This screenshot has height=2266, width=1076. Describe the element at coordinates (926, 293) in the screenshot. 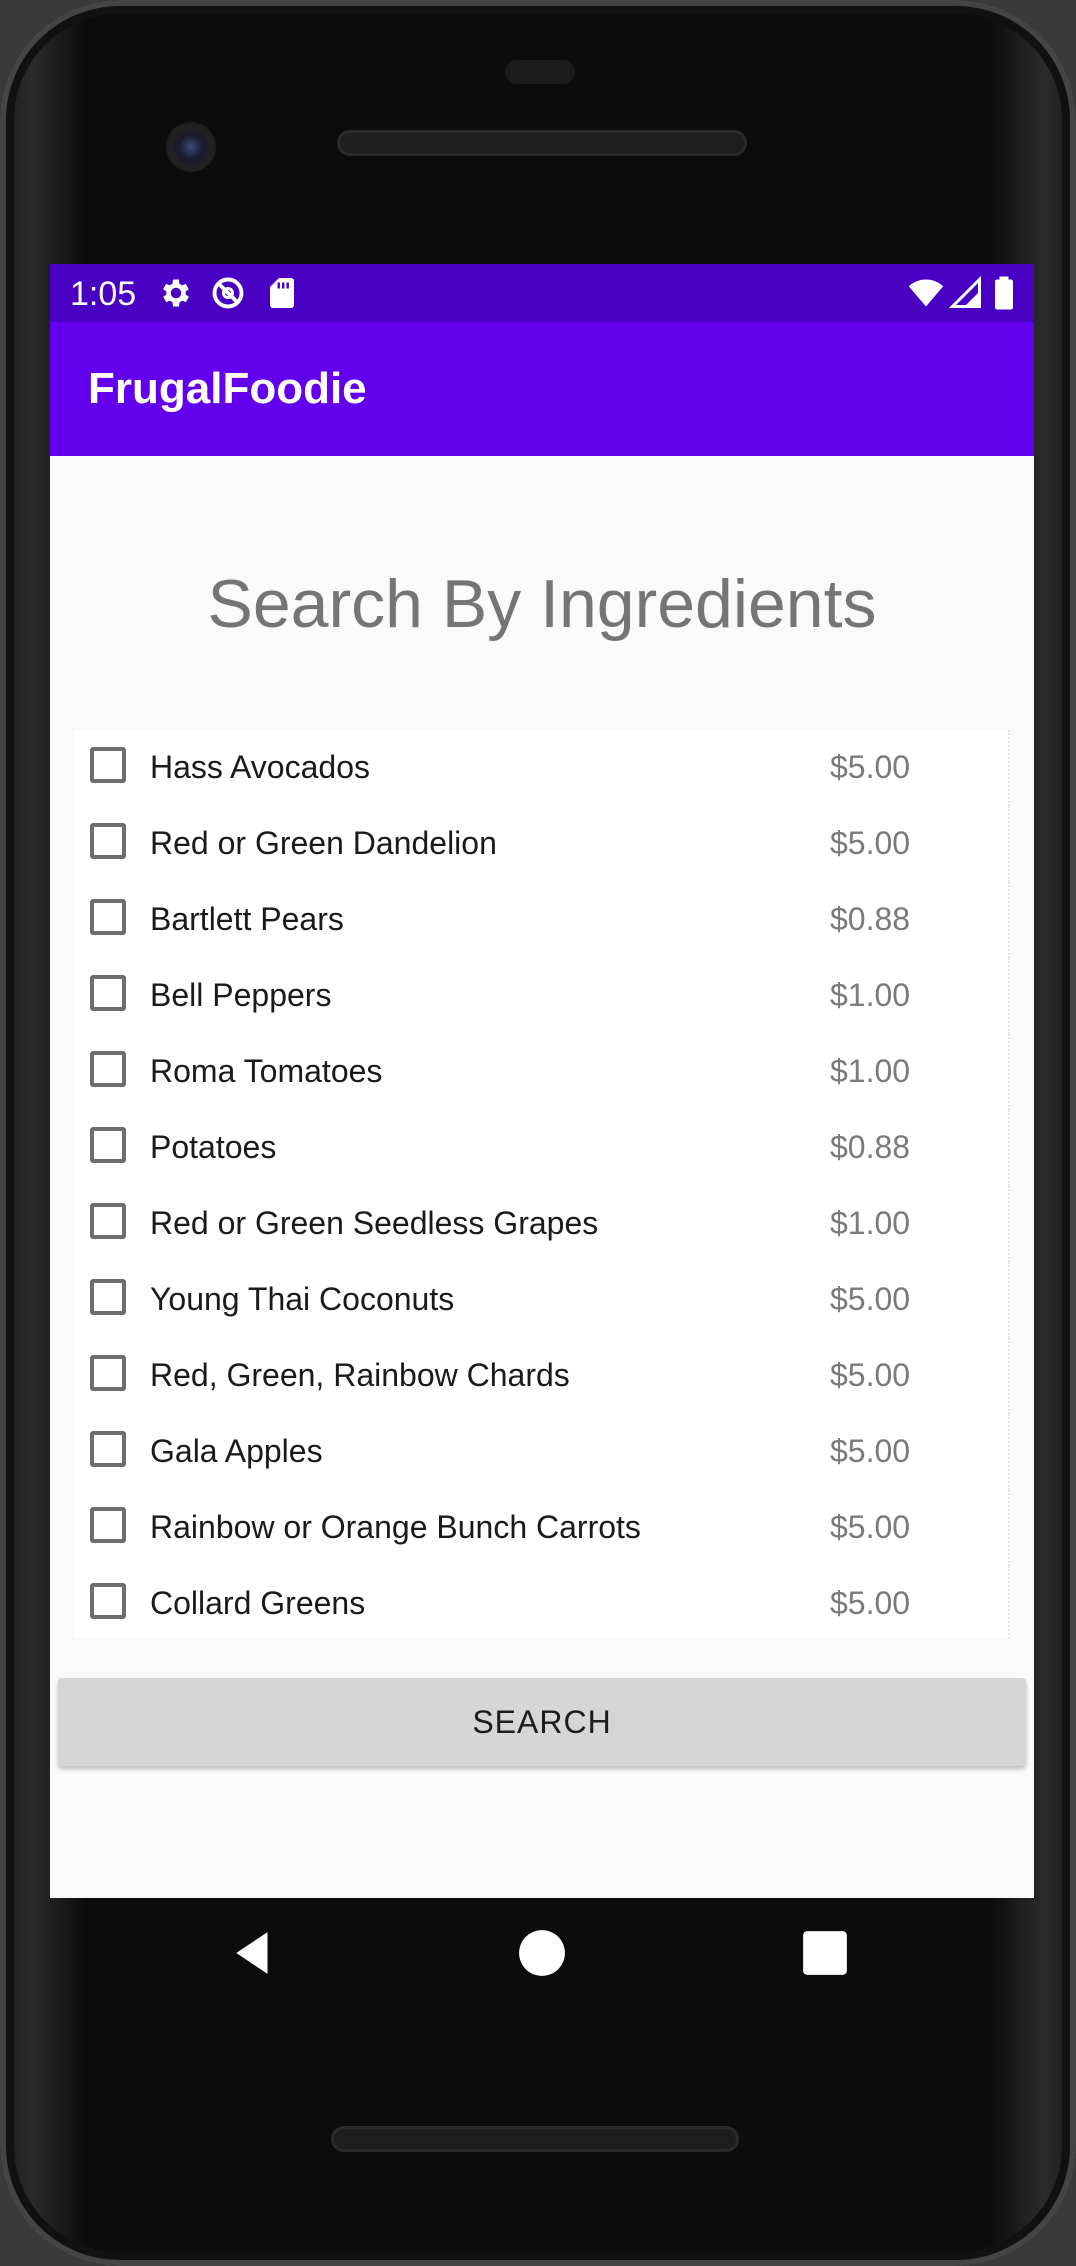

I see `wifi-icon` at that location.